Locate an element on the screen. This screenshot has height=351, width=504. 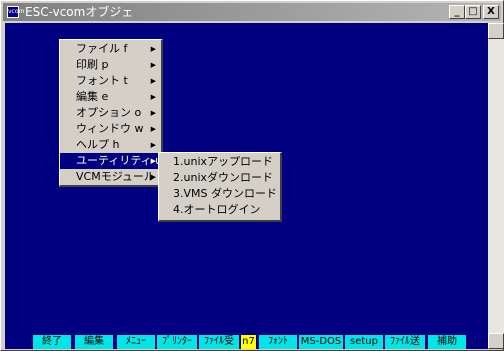
fkey-file-send: ﾌｧｲﾙ送 is located at coordinates (405, 342).